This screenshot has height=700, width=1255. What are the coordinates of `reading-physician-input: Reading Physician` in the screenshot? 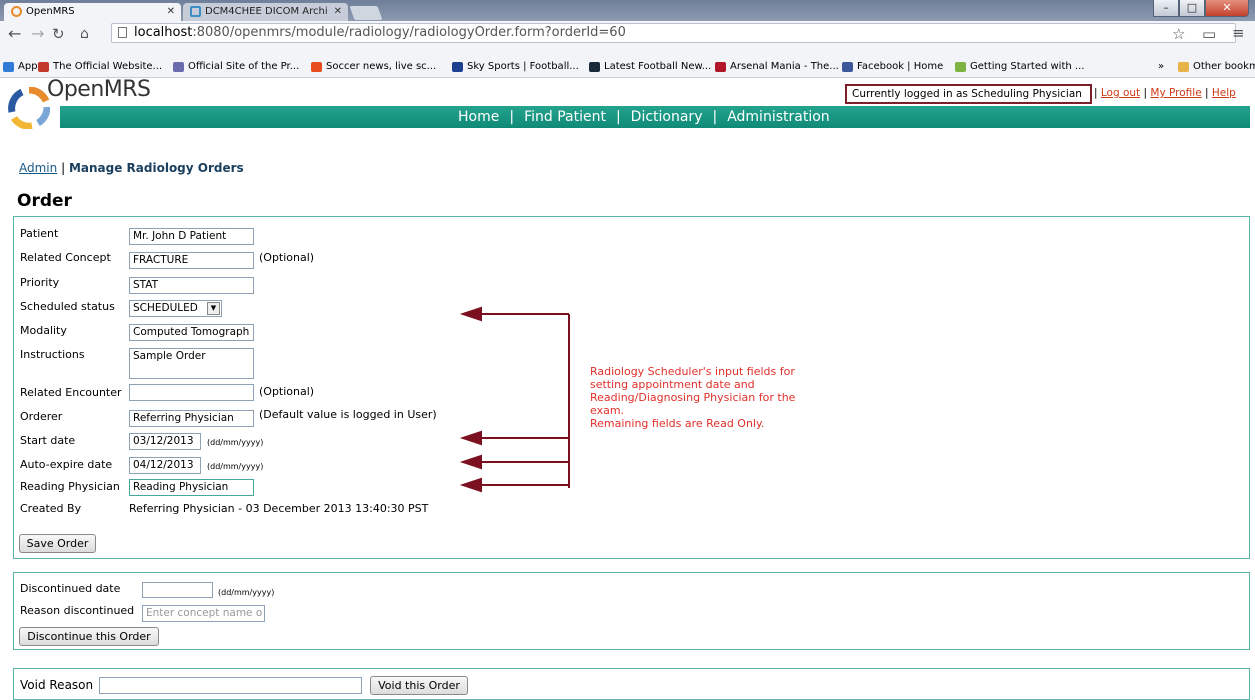 It's located at (191, 487).